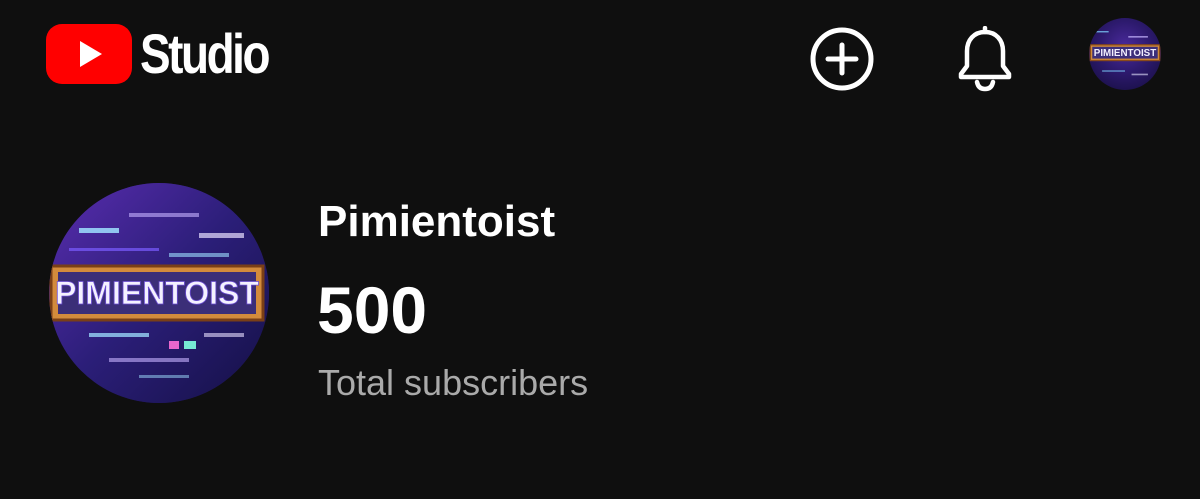  Describe the element at coordinates (437, 221) in the screenshot. I see `channel-name: Pimientoist` at that location.